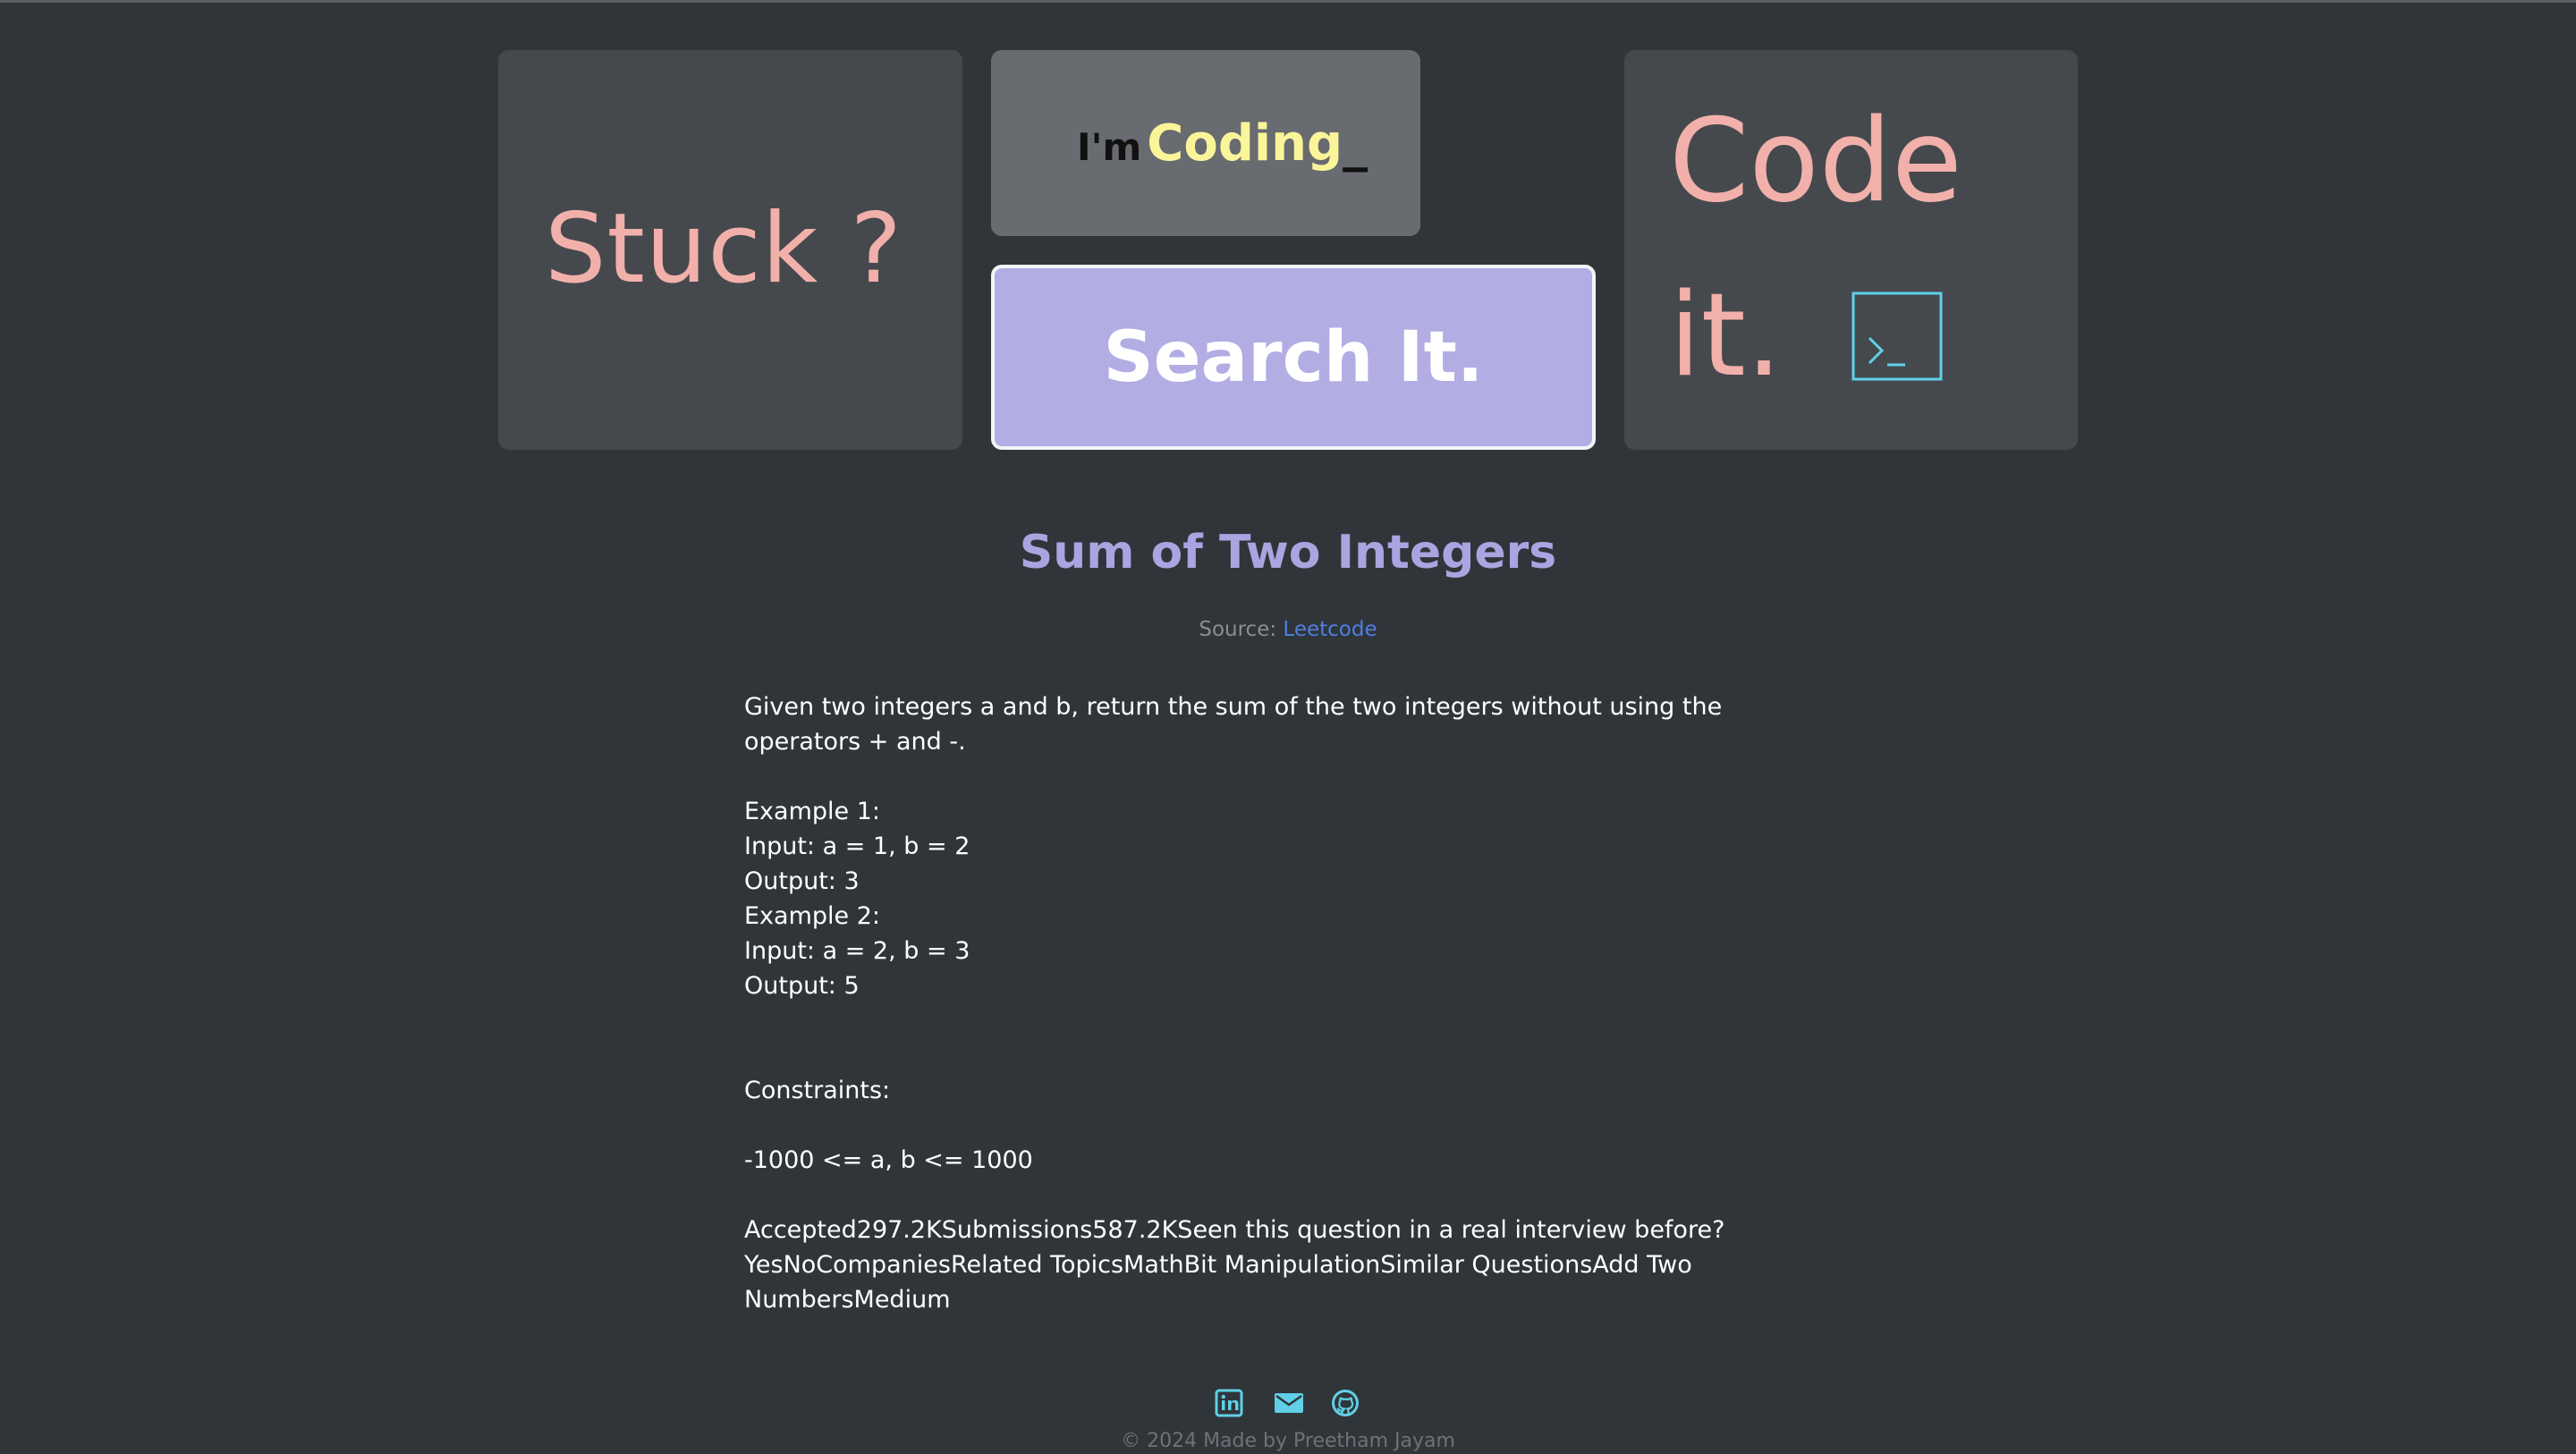 The height and width of the screenshot is (1454, 2576). What do you see at coordinates (1897, 337) in the screenshot?
I see `terminal-icon` at bounding box center [1897, 337].